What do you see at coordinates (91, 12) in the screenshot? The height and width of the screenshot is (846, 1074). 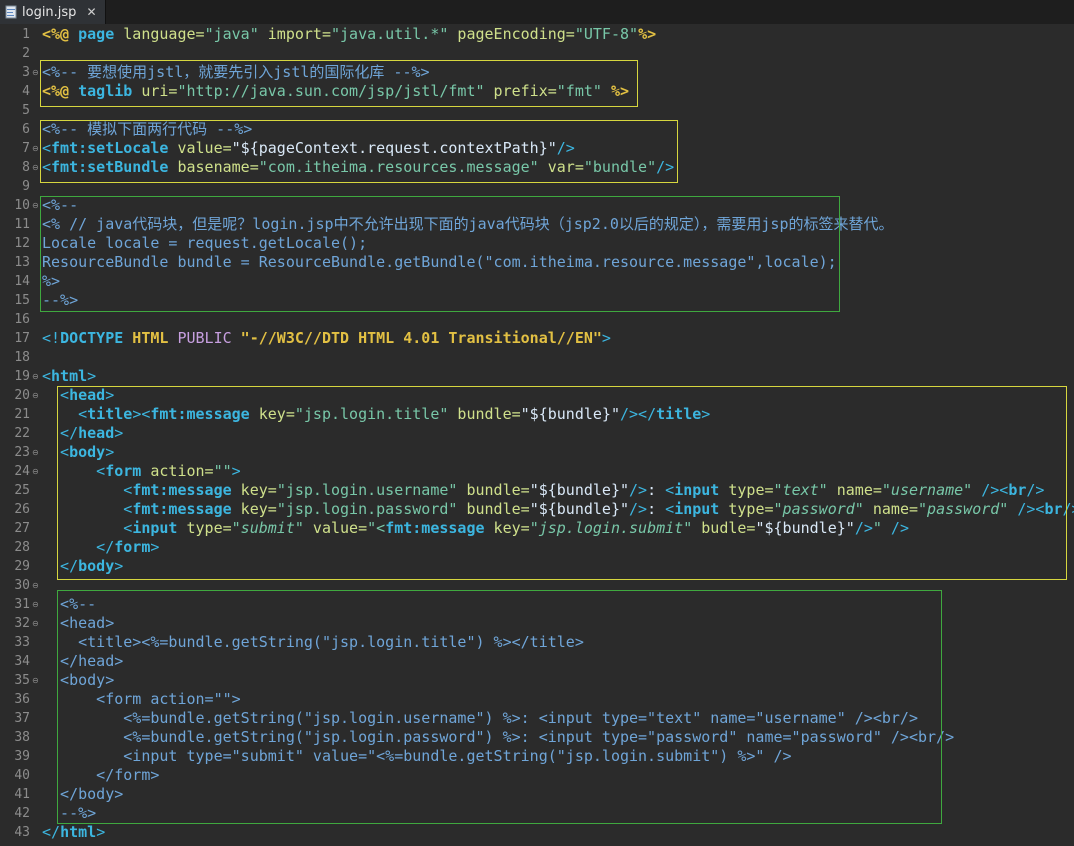 I see `close-icon: ✕` at bounding box center [91, 12].